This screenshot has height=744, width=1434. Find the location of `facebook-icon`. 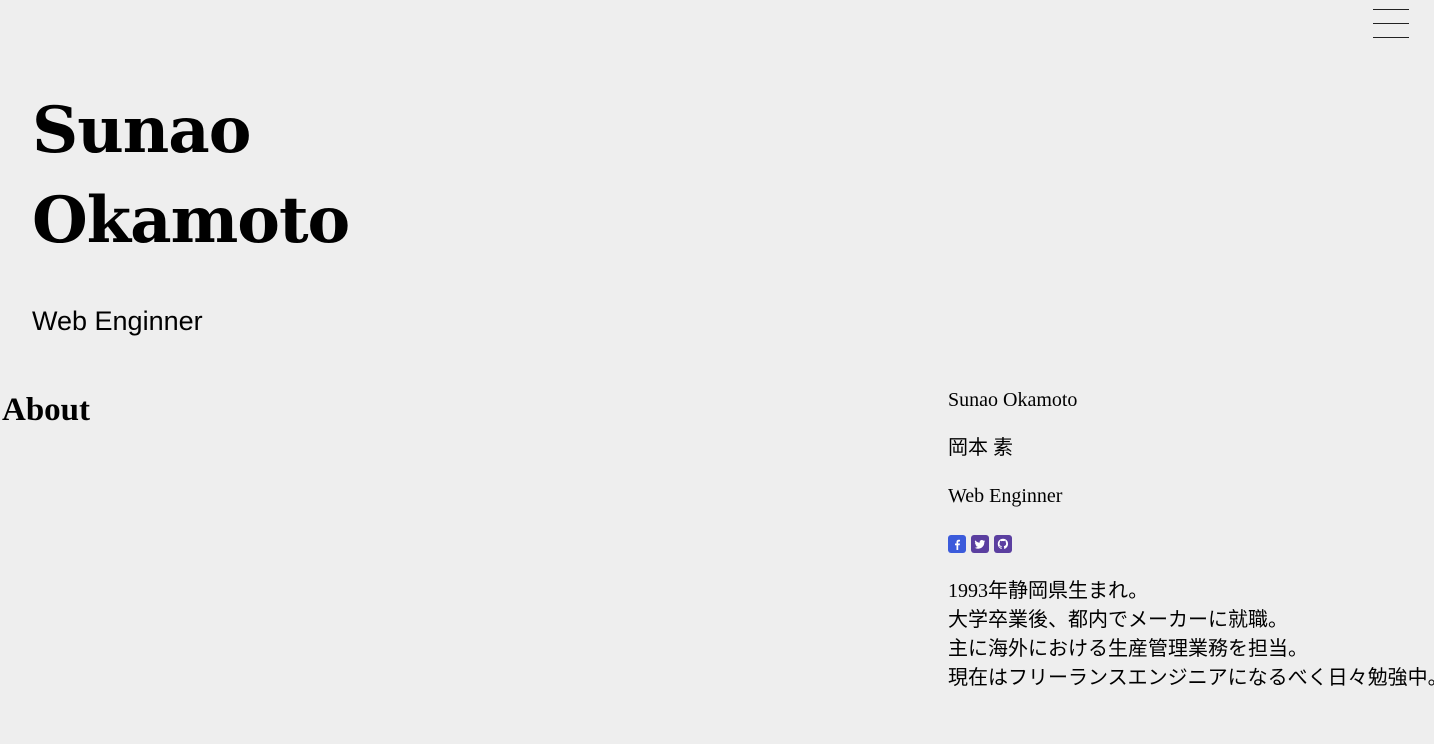

facebook-icon is located at coordinates (957, 544).